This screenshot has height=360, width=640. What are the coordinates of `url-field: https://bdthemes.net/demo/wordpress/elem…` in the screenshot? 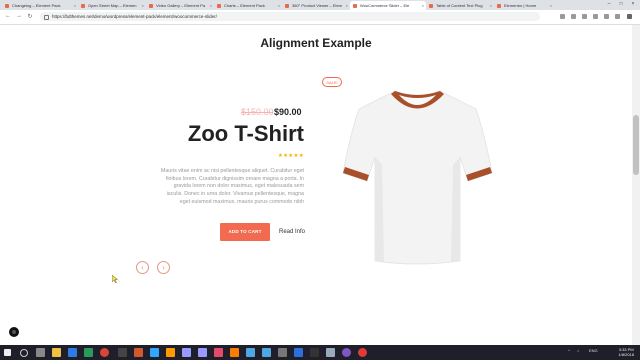 It's located at (290, 16).